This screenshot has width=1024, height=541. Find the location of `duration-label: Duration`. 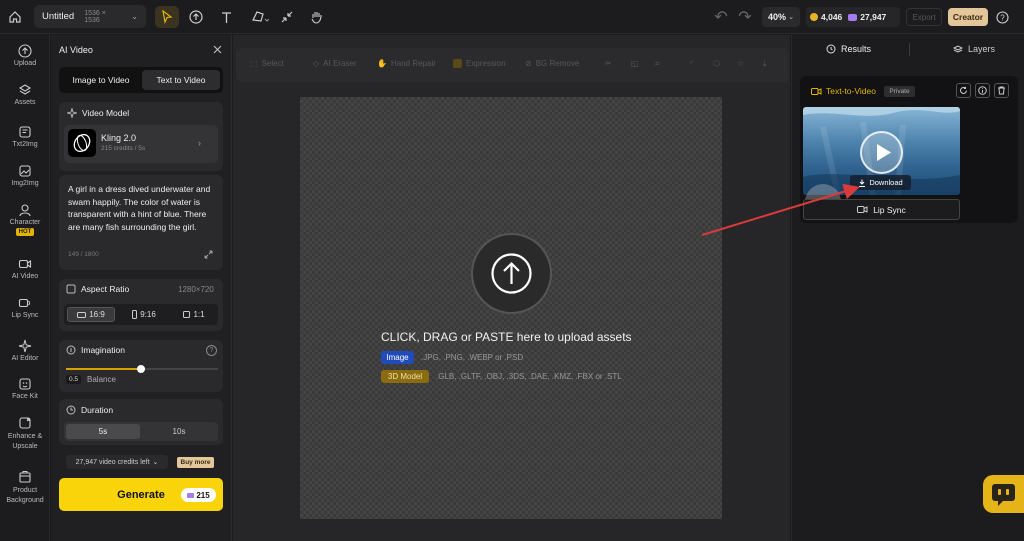

duration-label: Duration is located at coordinates (97, 410).